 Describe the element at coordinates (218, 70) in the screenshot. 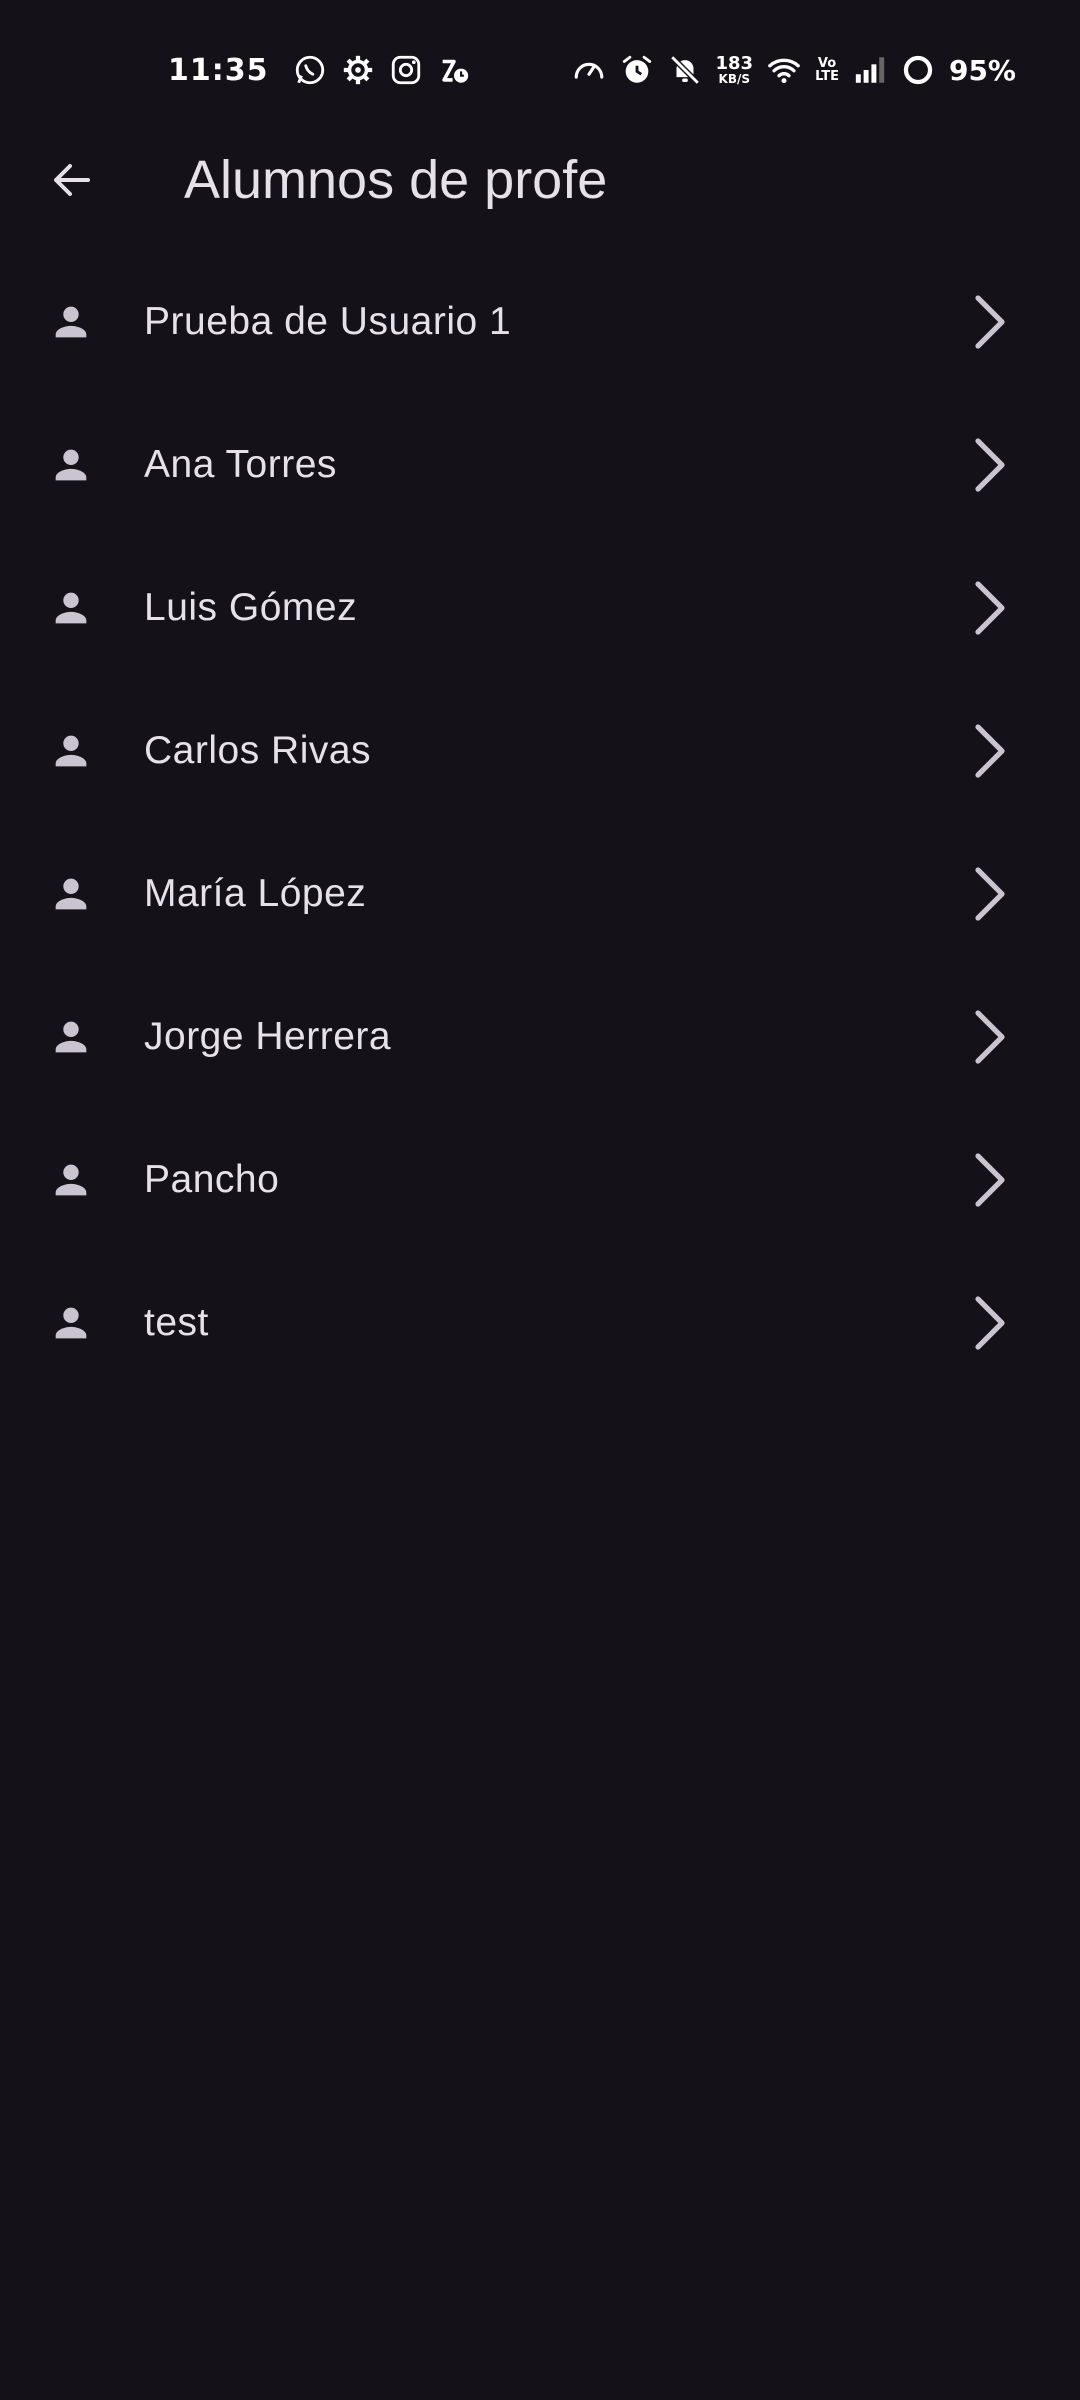

I see `status-time: 11:35` at that location.